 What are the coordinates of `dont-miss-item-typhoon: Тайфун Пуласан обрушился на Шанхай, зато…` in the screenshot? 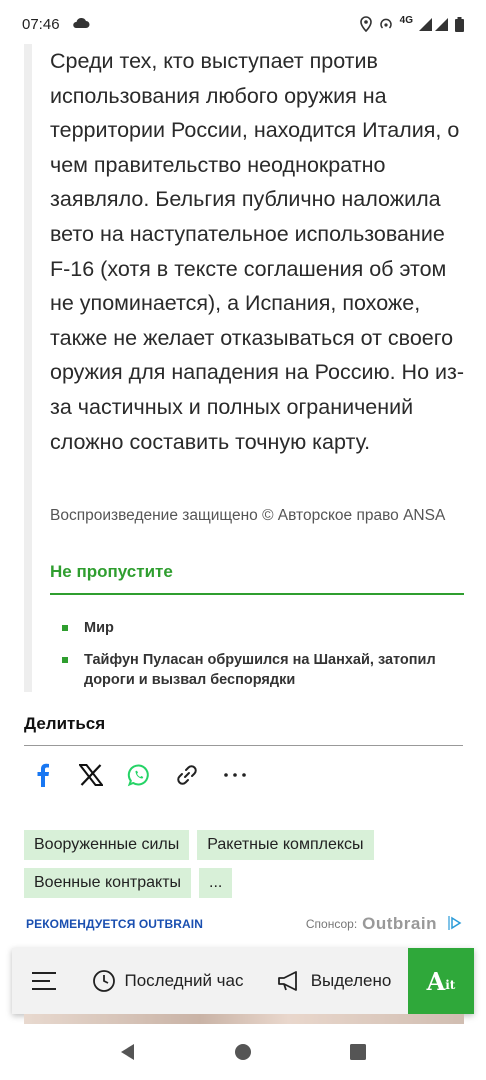 It's located at (257, 670).